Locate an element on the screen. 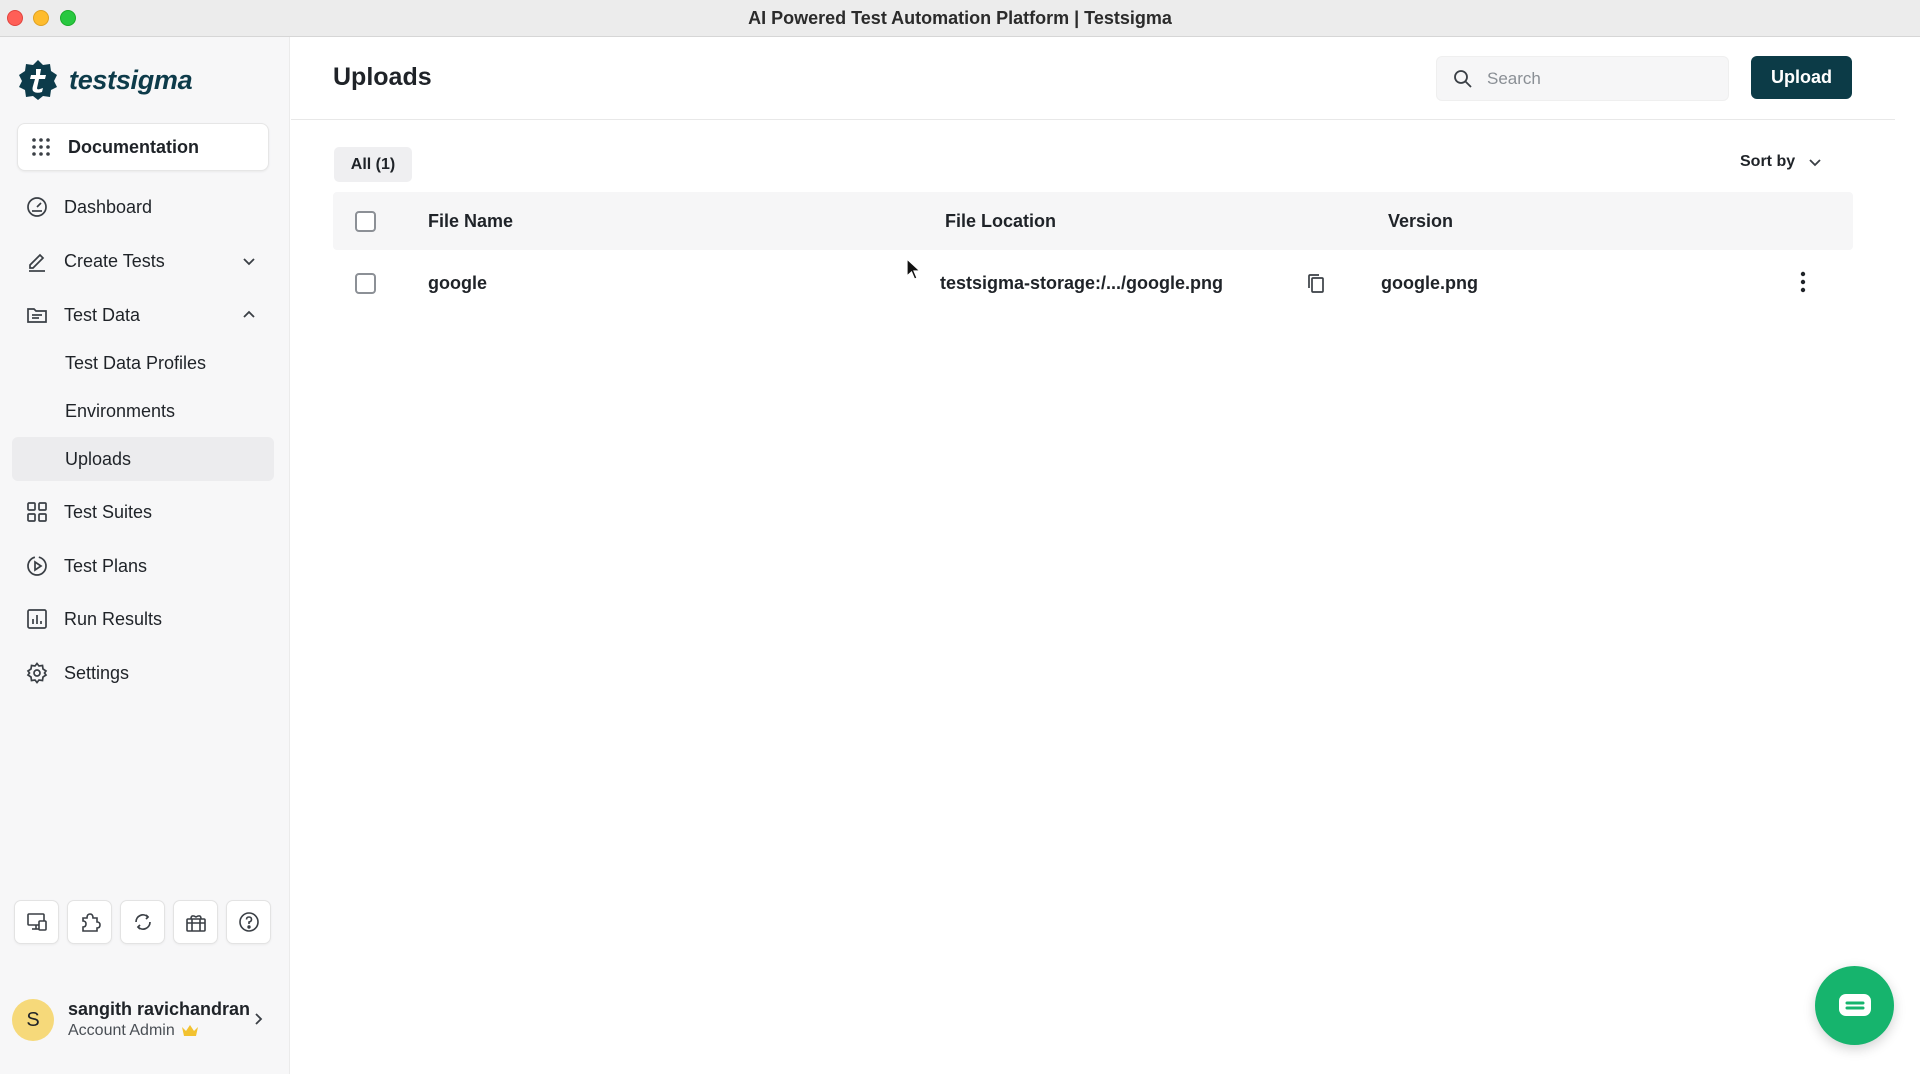 The height and width of the screenshot is (1074, 1920). sidebar-item-label: Run Results is located at coordinates (113, 618).